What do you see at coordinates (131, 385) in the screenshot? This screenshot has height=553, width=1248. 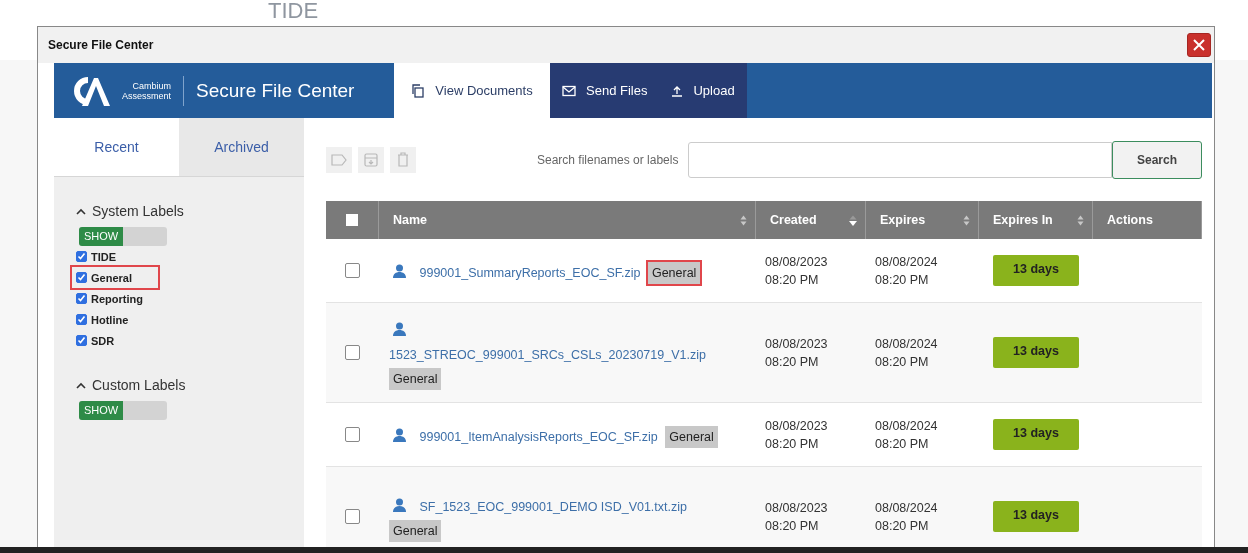 I see `section-header: Custom Labels` at bounding box center [131, 385].